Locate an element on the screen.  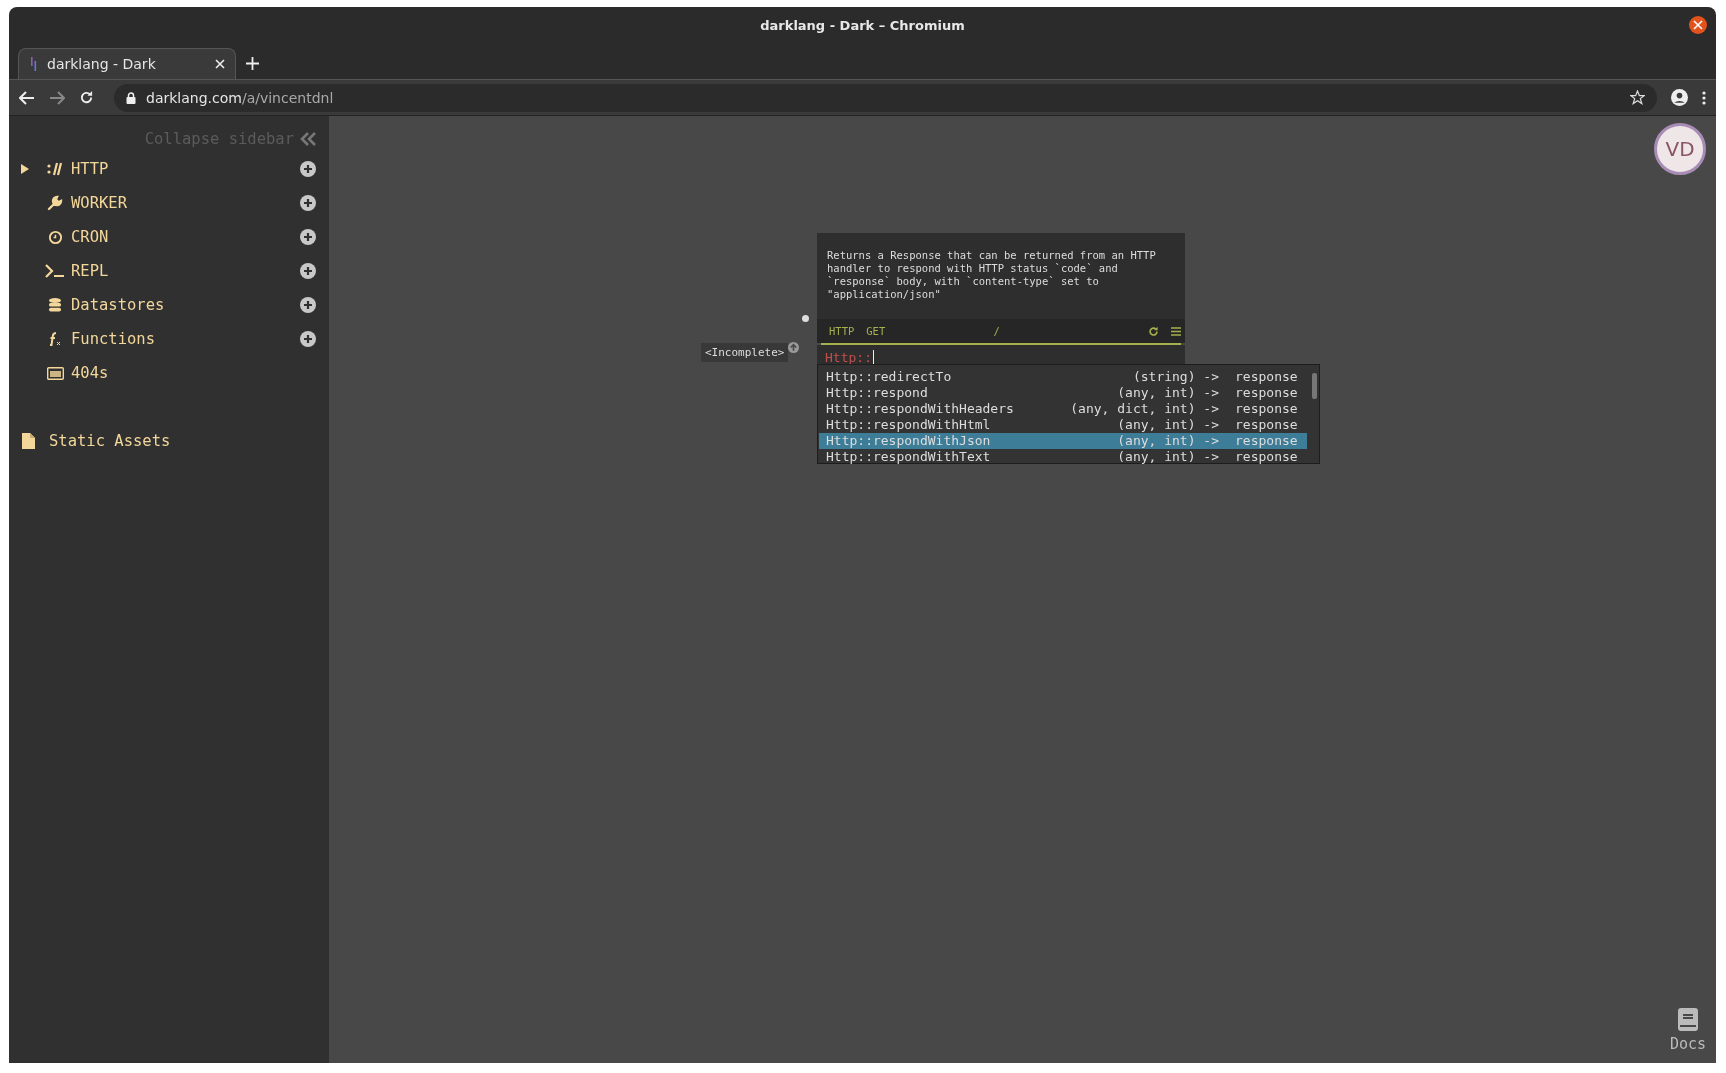
url-path: /a/vincentdnl is located at coordinates (287, 97).